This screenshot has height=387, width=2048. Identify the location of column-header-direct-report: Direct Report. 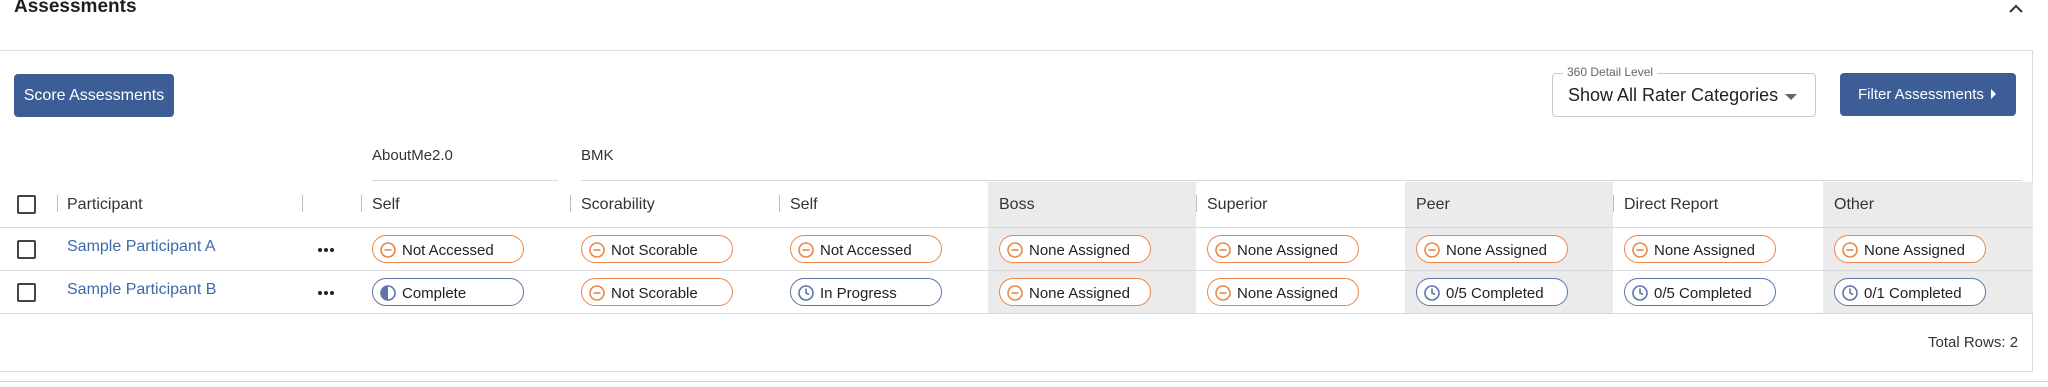
(1671, 205).